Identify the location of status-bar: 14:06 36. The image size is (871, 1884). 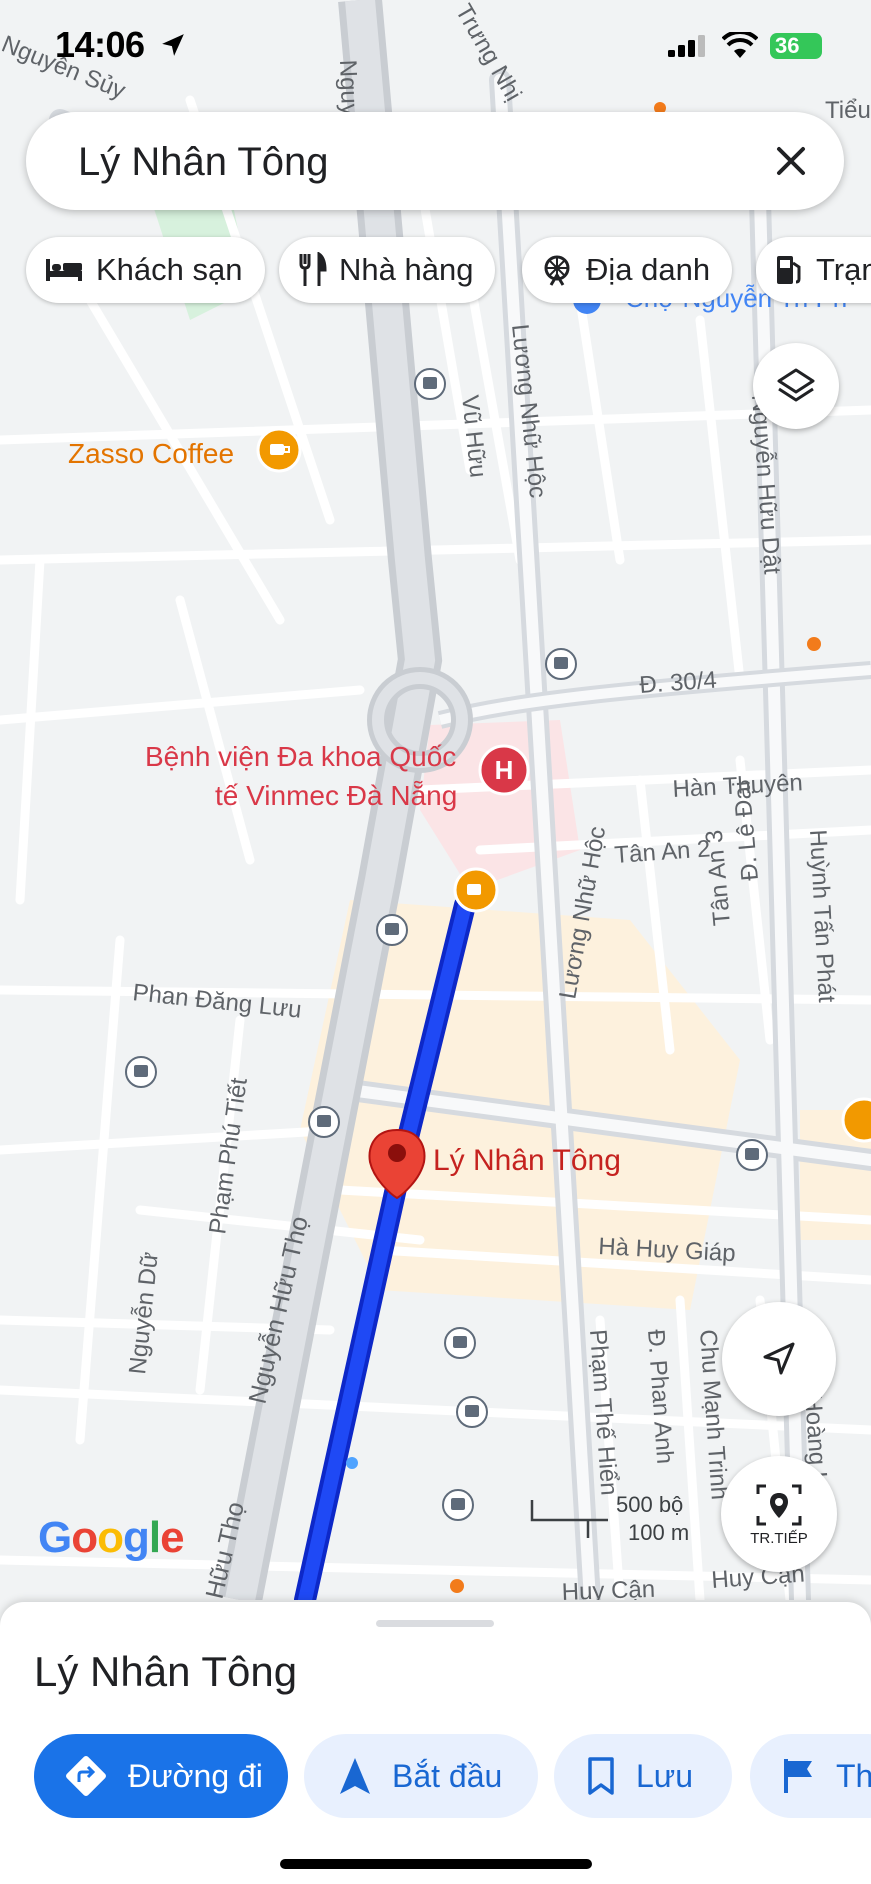
(435, 50).